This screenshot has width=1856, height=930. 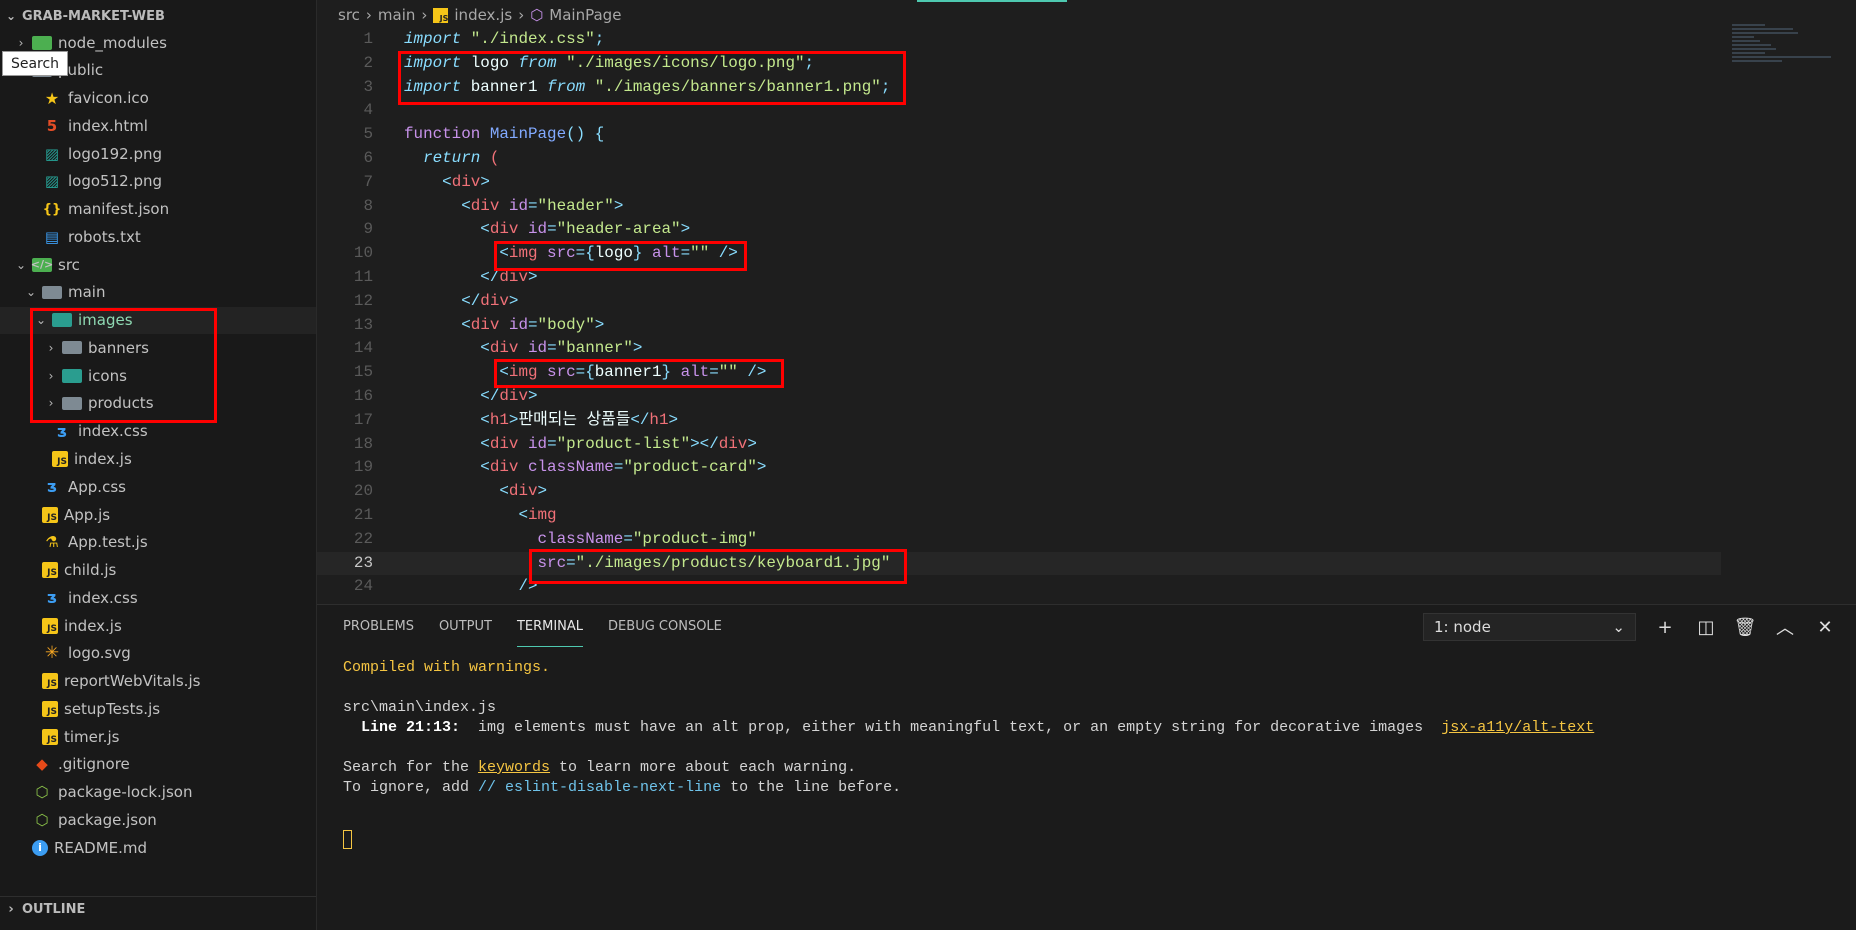 What do you see at coordinates (465, 631) in the screenshot?
I see `tab-output: OUTPUT` at bounding box center [465, 631].